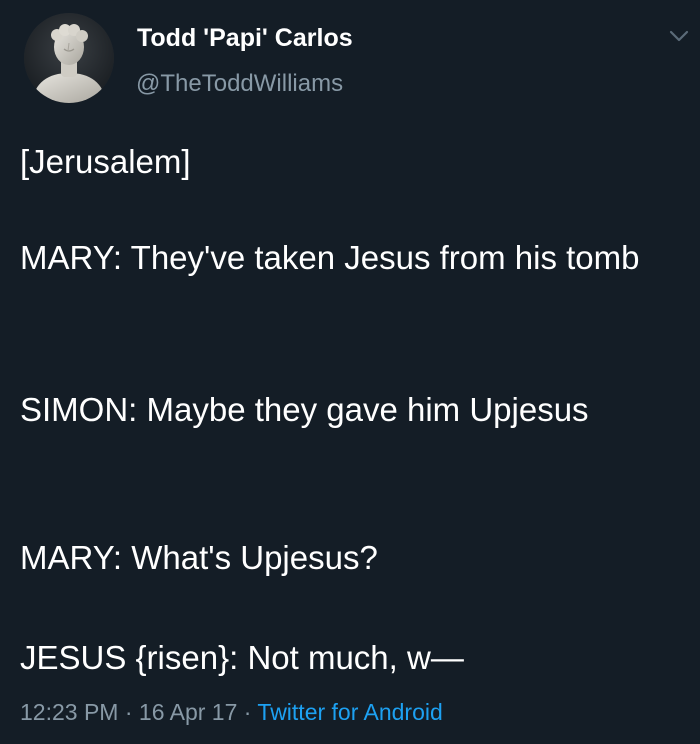 The height and width of the screenshot is (744, 700). I want to click on chevron-down-icon, so click(679, 36).